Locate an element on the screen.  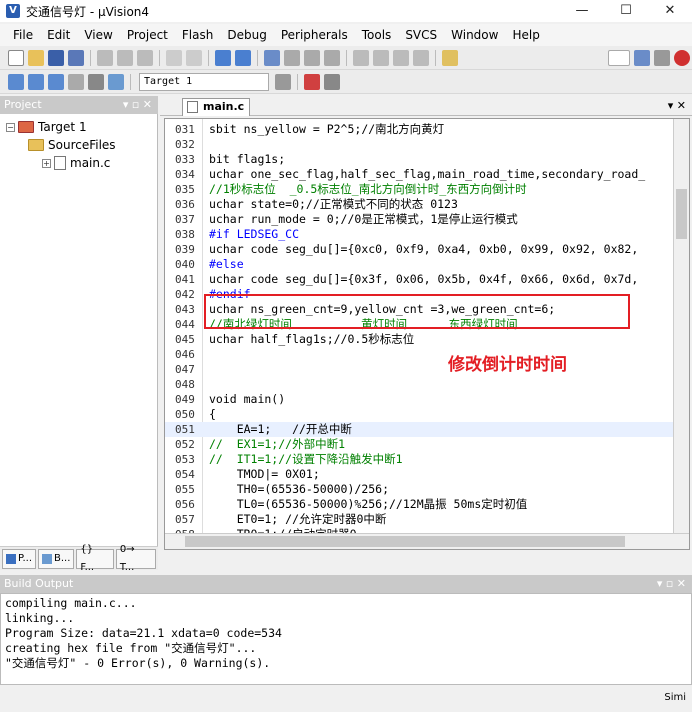
rebuild-icon is located at coordinates (56, 81).